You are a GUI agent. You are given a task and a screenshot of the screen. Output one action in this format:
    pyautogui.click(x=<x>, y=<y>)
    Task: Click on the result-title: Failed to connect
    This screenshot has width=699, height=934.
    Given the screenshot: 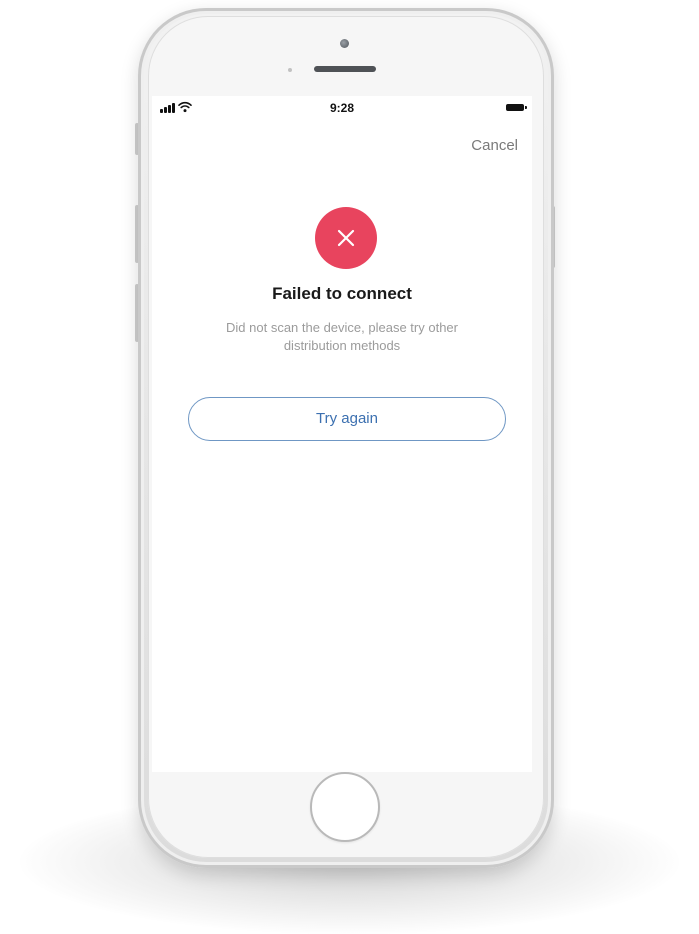 What is the action you would take?
    pyautogui.click(x=342, y=293)
    